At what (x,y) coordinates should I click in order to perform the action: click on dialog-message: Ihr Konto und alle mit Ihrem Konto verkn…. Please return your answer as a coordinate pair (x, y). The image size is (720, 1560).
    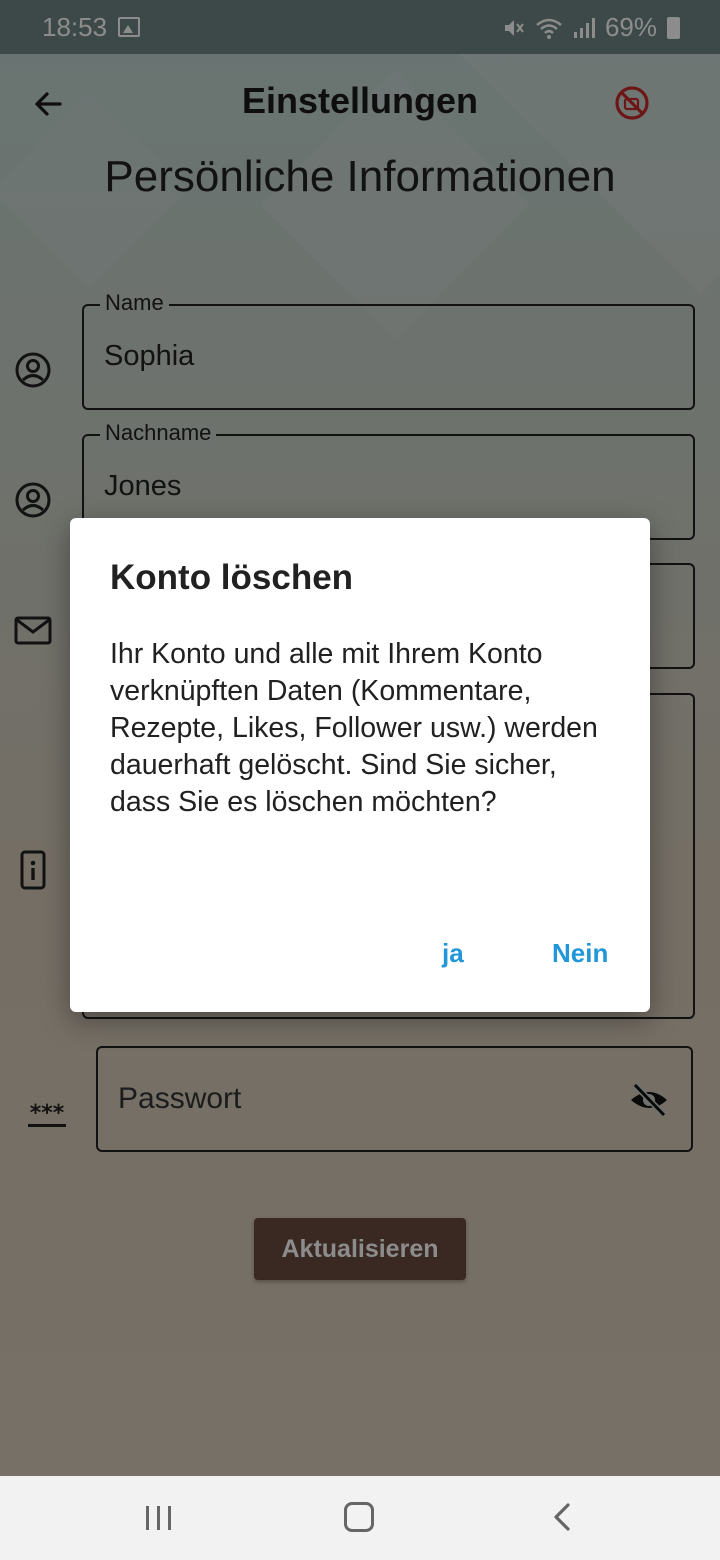
    Looking at the image, I should click on (354, 728).